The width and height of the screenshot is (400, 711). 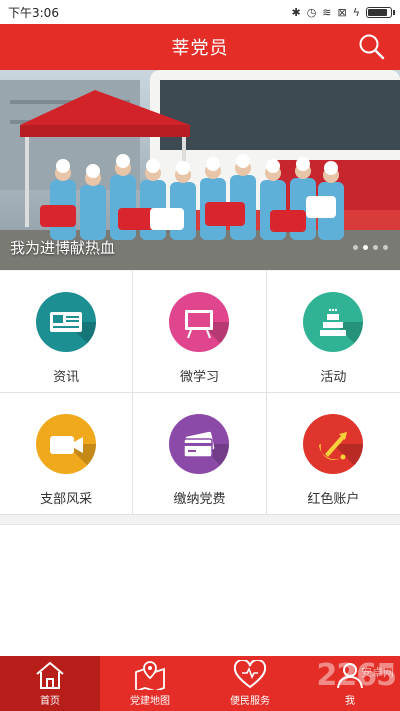 I want to click on map-icon, so click(x=150, y=675).